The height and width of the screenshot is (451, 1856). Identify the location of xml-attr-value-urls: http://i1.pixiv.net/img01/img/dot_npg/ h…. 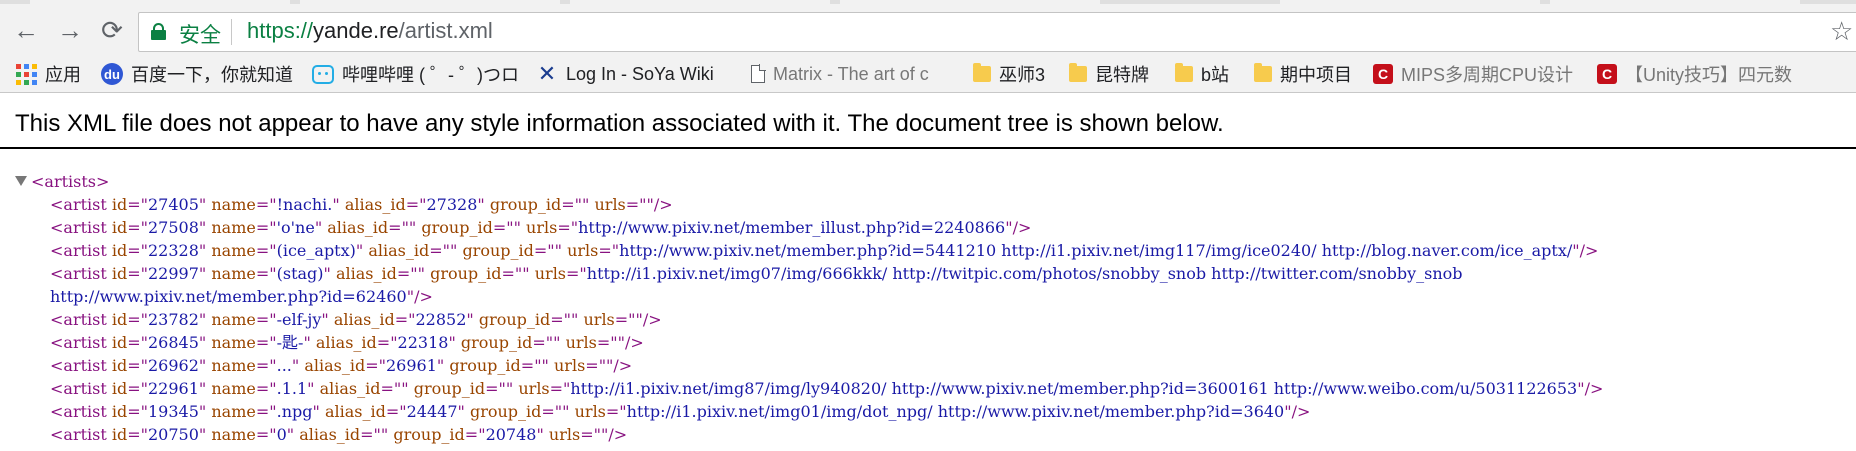
(955, 411).